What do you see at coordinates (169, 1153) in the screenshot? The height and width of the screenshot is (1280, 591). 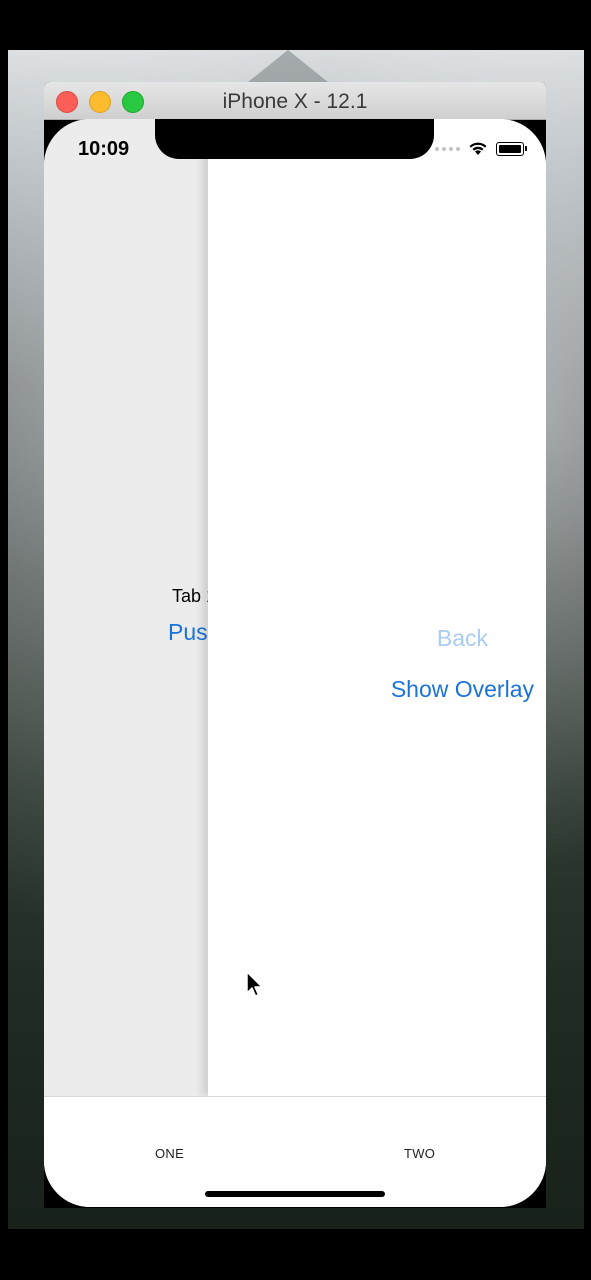 I see `tab-one: ONE` at bounding box center [169, 1153].